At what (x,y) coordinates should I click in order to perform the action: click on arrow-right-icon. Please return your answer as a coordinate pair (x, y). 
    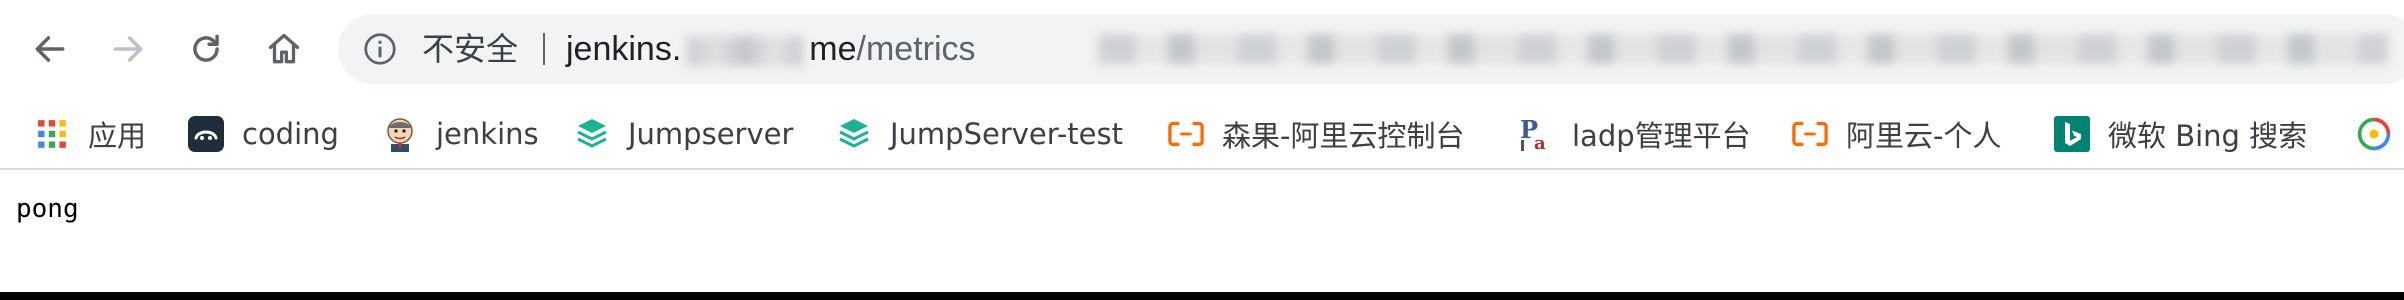
    Looking at the image, I should click on (128, 49).